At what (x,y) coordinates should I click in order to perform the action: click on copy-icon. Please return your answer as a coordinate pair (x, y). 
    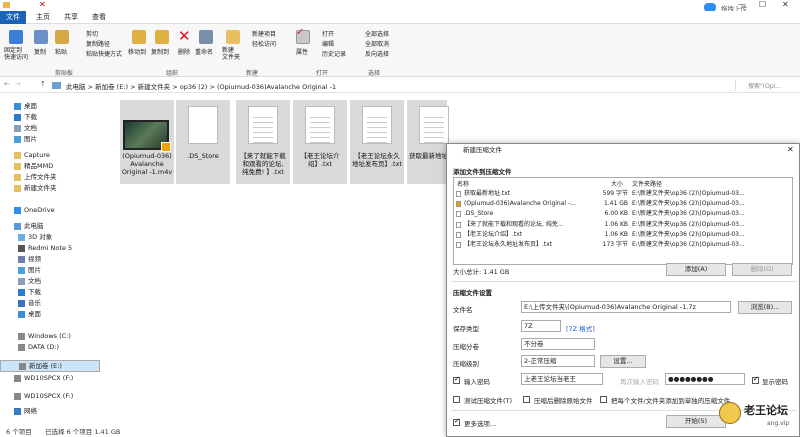
    Looking at the image, I should click on (41, 37).